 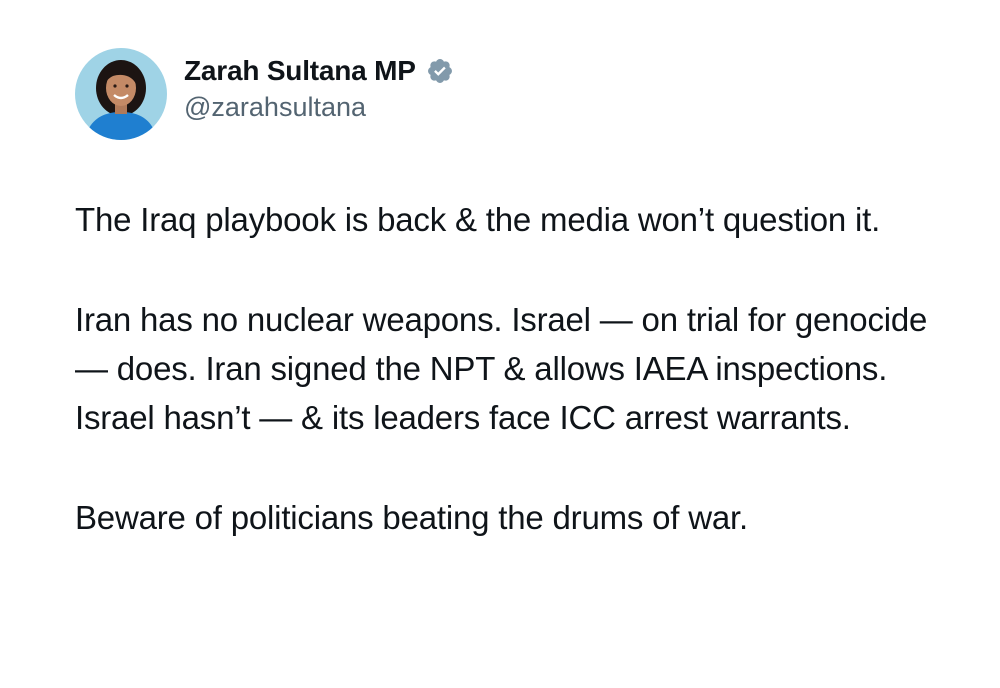 What do you see at coordinates (300, 71) in the screenshot?
I see `author-display-name: Zarah Sultana MP` at bounding box center [300, 71].